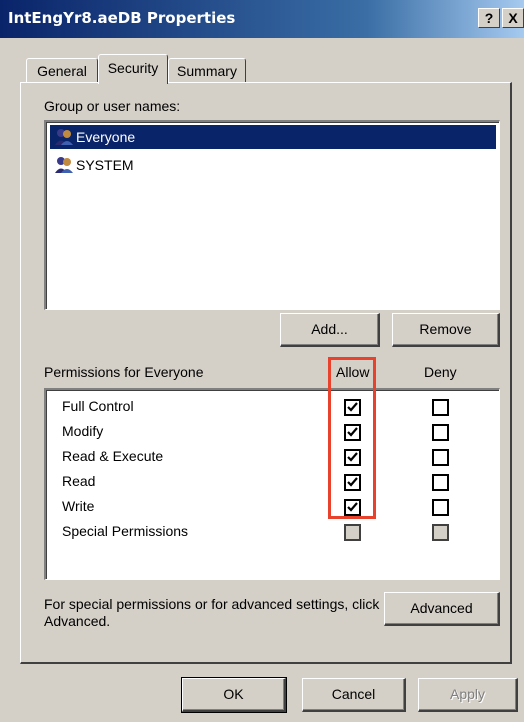  I want to click on apply-button-label: Apply, so click(467, 694).